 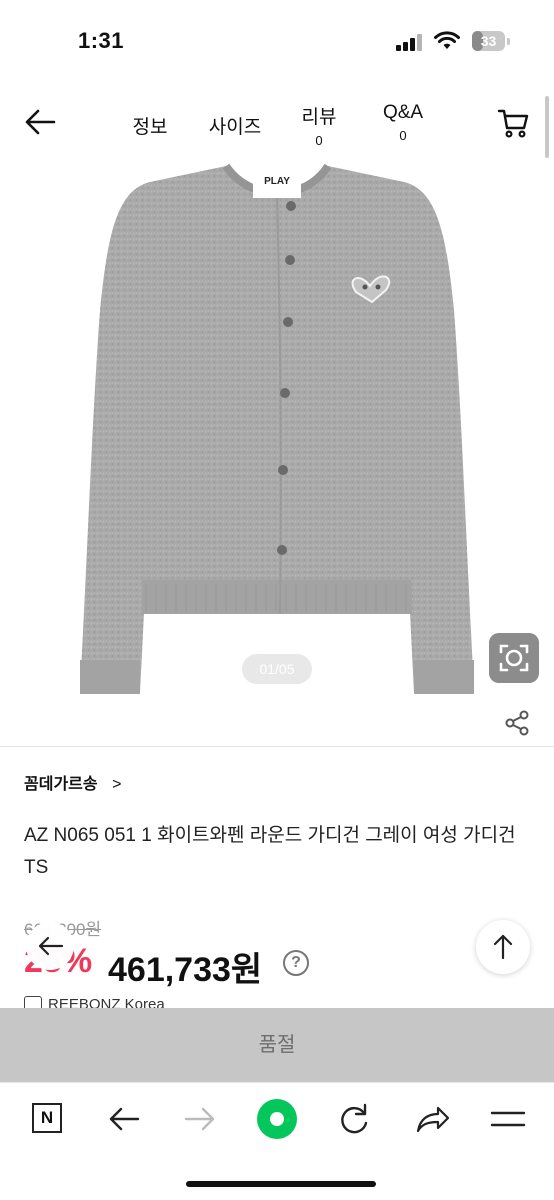 I want to click on status-time: 1:31, so click(x=101, y=40).